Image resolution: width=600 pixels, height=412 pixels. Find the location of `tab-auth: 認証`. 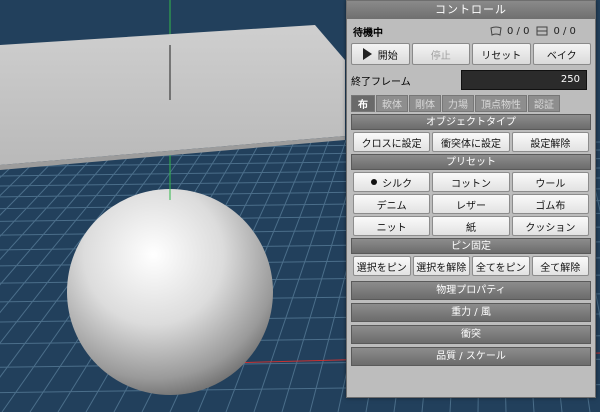

tab-auth: 認証 is located at coordinates (544, 103).